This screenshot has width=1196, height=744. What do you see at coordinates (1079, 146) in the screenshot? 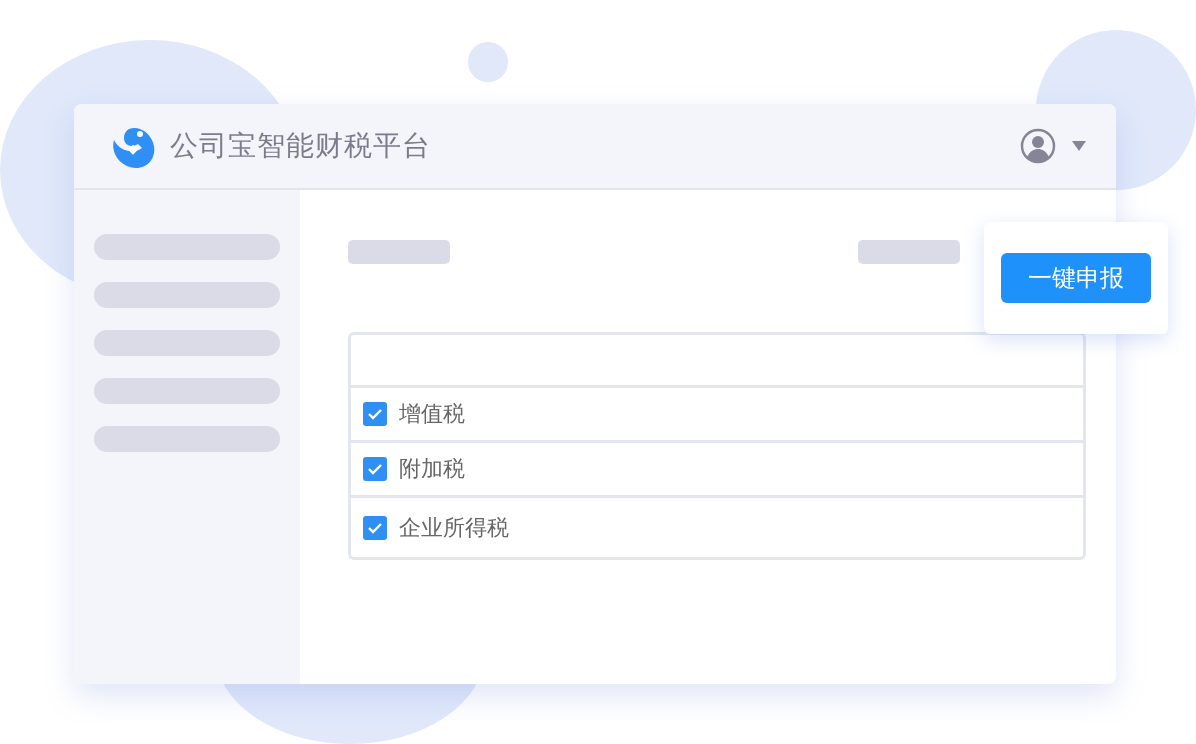
I see `caret-icon` at bounding box center [1079, 146].